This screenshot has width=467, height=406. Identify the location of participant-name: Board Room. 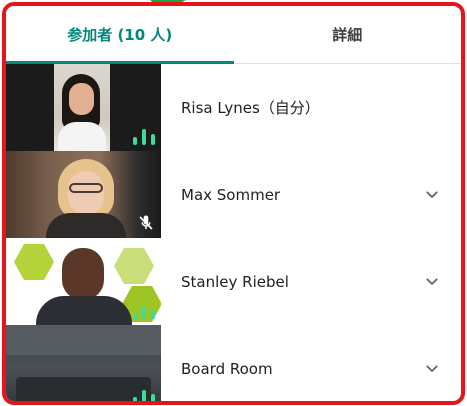
(227, 368).